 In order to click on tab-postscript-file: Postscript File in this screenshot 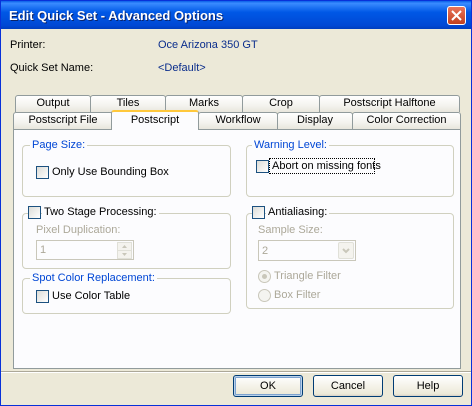, I will do `click(63, 120)`.